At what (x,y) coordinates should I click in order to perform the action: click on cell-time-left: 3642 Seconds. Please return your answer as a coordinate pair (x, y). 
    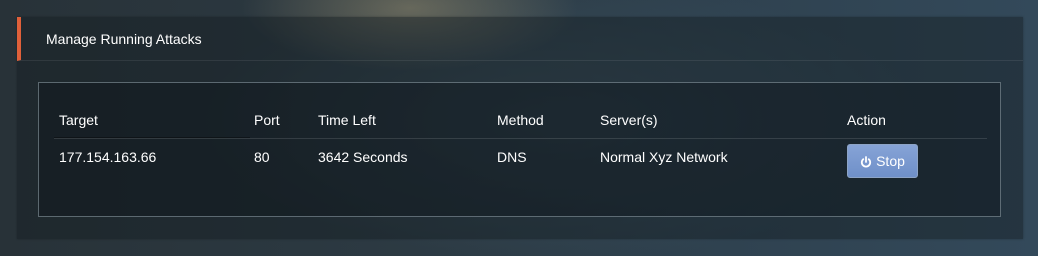
    Looking at the image, I should click on (363, 157).